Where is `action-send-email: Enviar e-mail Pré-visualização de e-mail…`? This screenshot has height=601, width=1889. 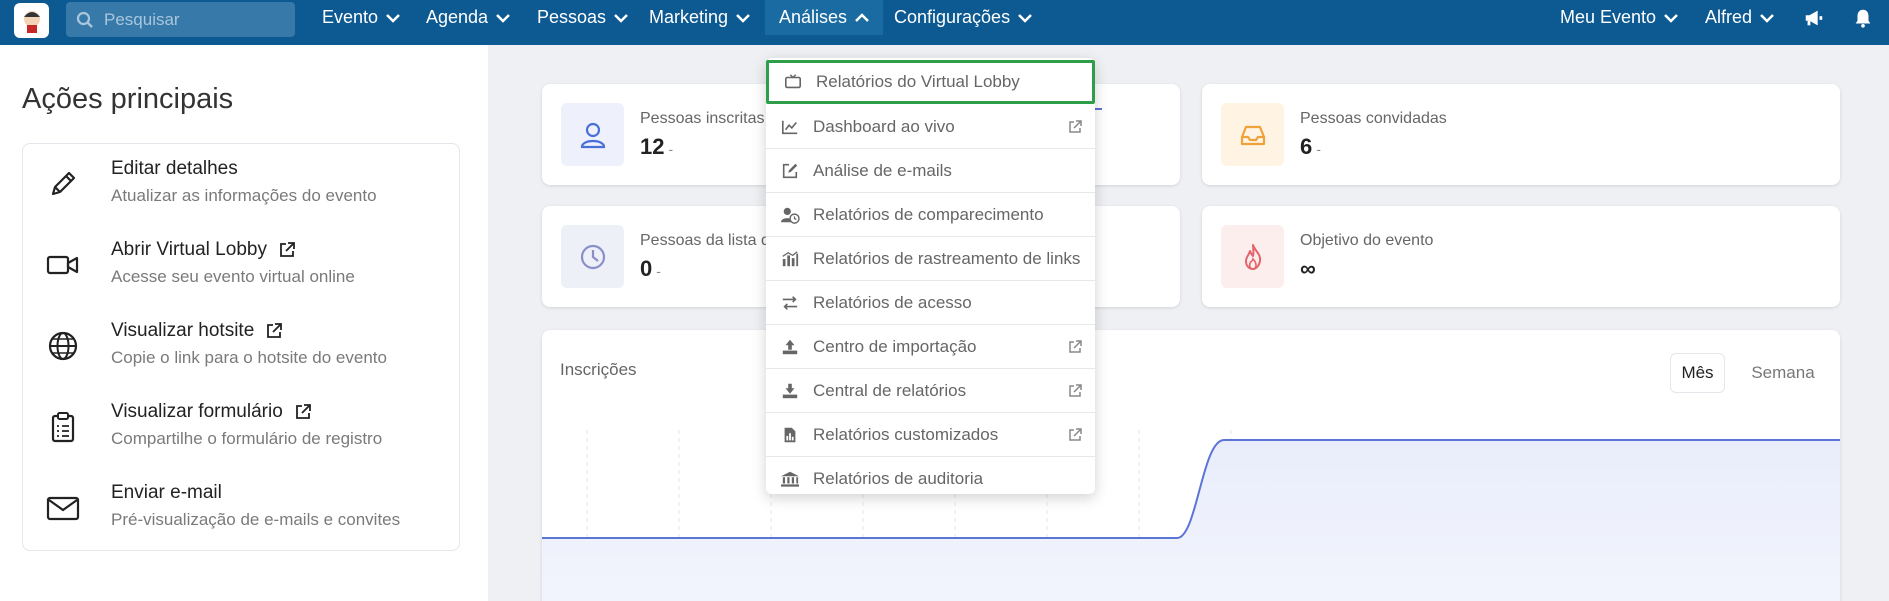
action-send-email: Enviar e-mail Pré-visualização de e-mail… is located at coordinates (242, 508).